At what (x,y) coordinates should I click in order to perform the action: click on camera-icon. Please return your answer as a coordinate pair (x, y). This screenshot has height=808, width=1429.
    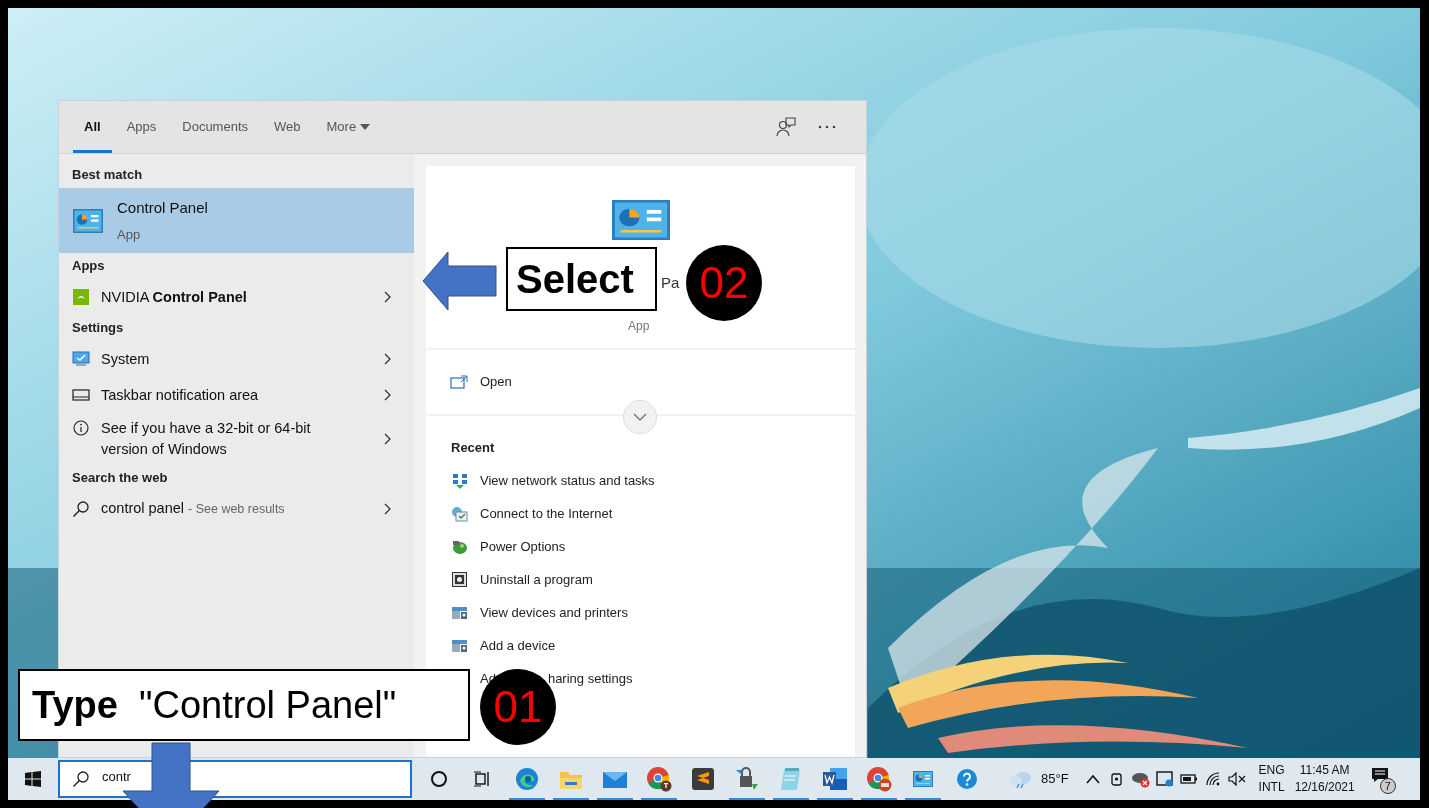
    Looking at the image, I should click on (1116, 779).